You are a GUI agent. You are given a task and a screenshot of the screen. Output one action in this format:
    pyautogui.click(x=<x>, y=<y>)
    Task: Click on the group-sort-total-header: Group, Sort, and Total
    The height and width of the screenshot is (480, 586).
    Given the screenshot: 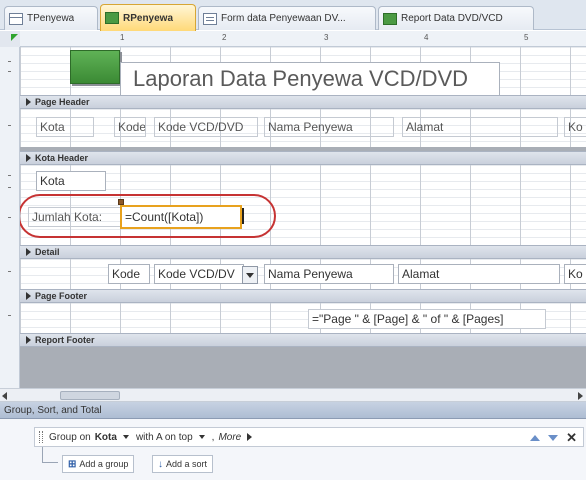 What is the action you would take?
    pyautogui.click(x=293, y=410)
    